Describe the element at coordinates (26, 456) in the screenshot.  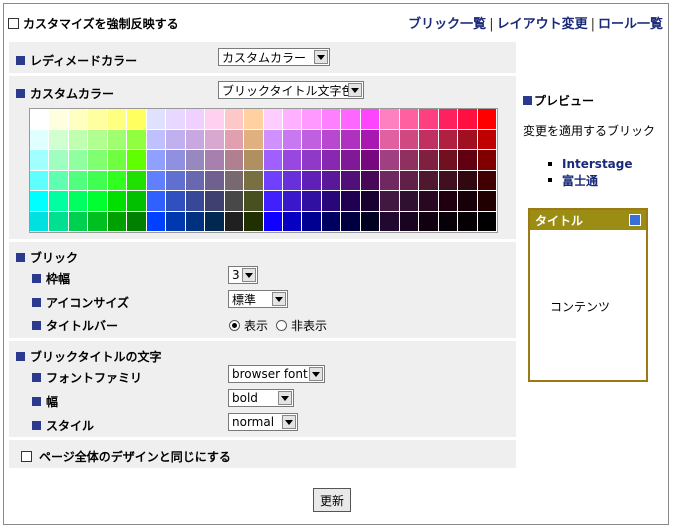
I see `same-design-checkbox` at that location.